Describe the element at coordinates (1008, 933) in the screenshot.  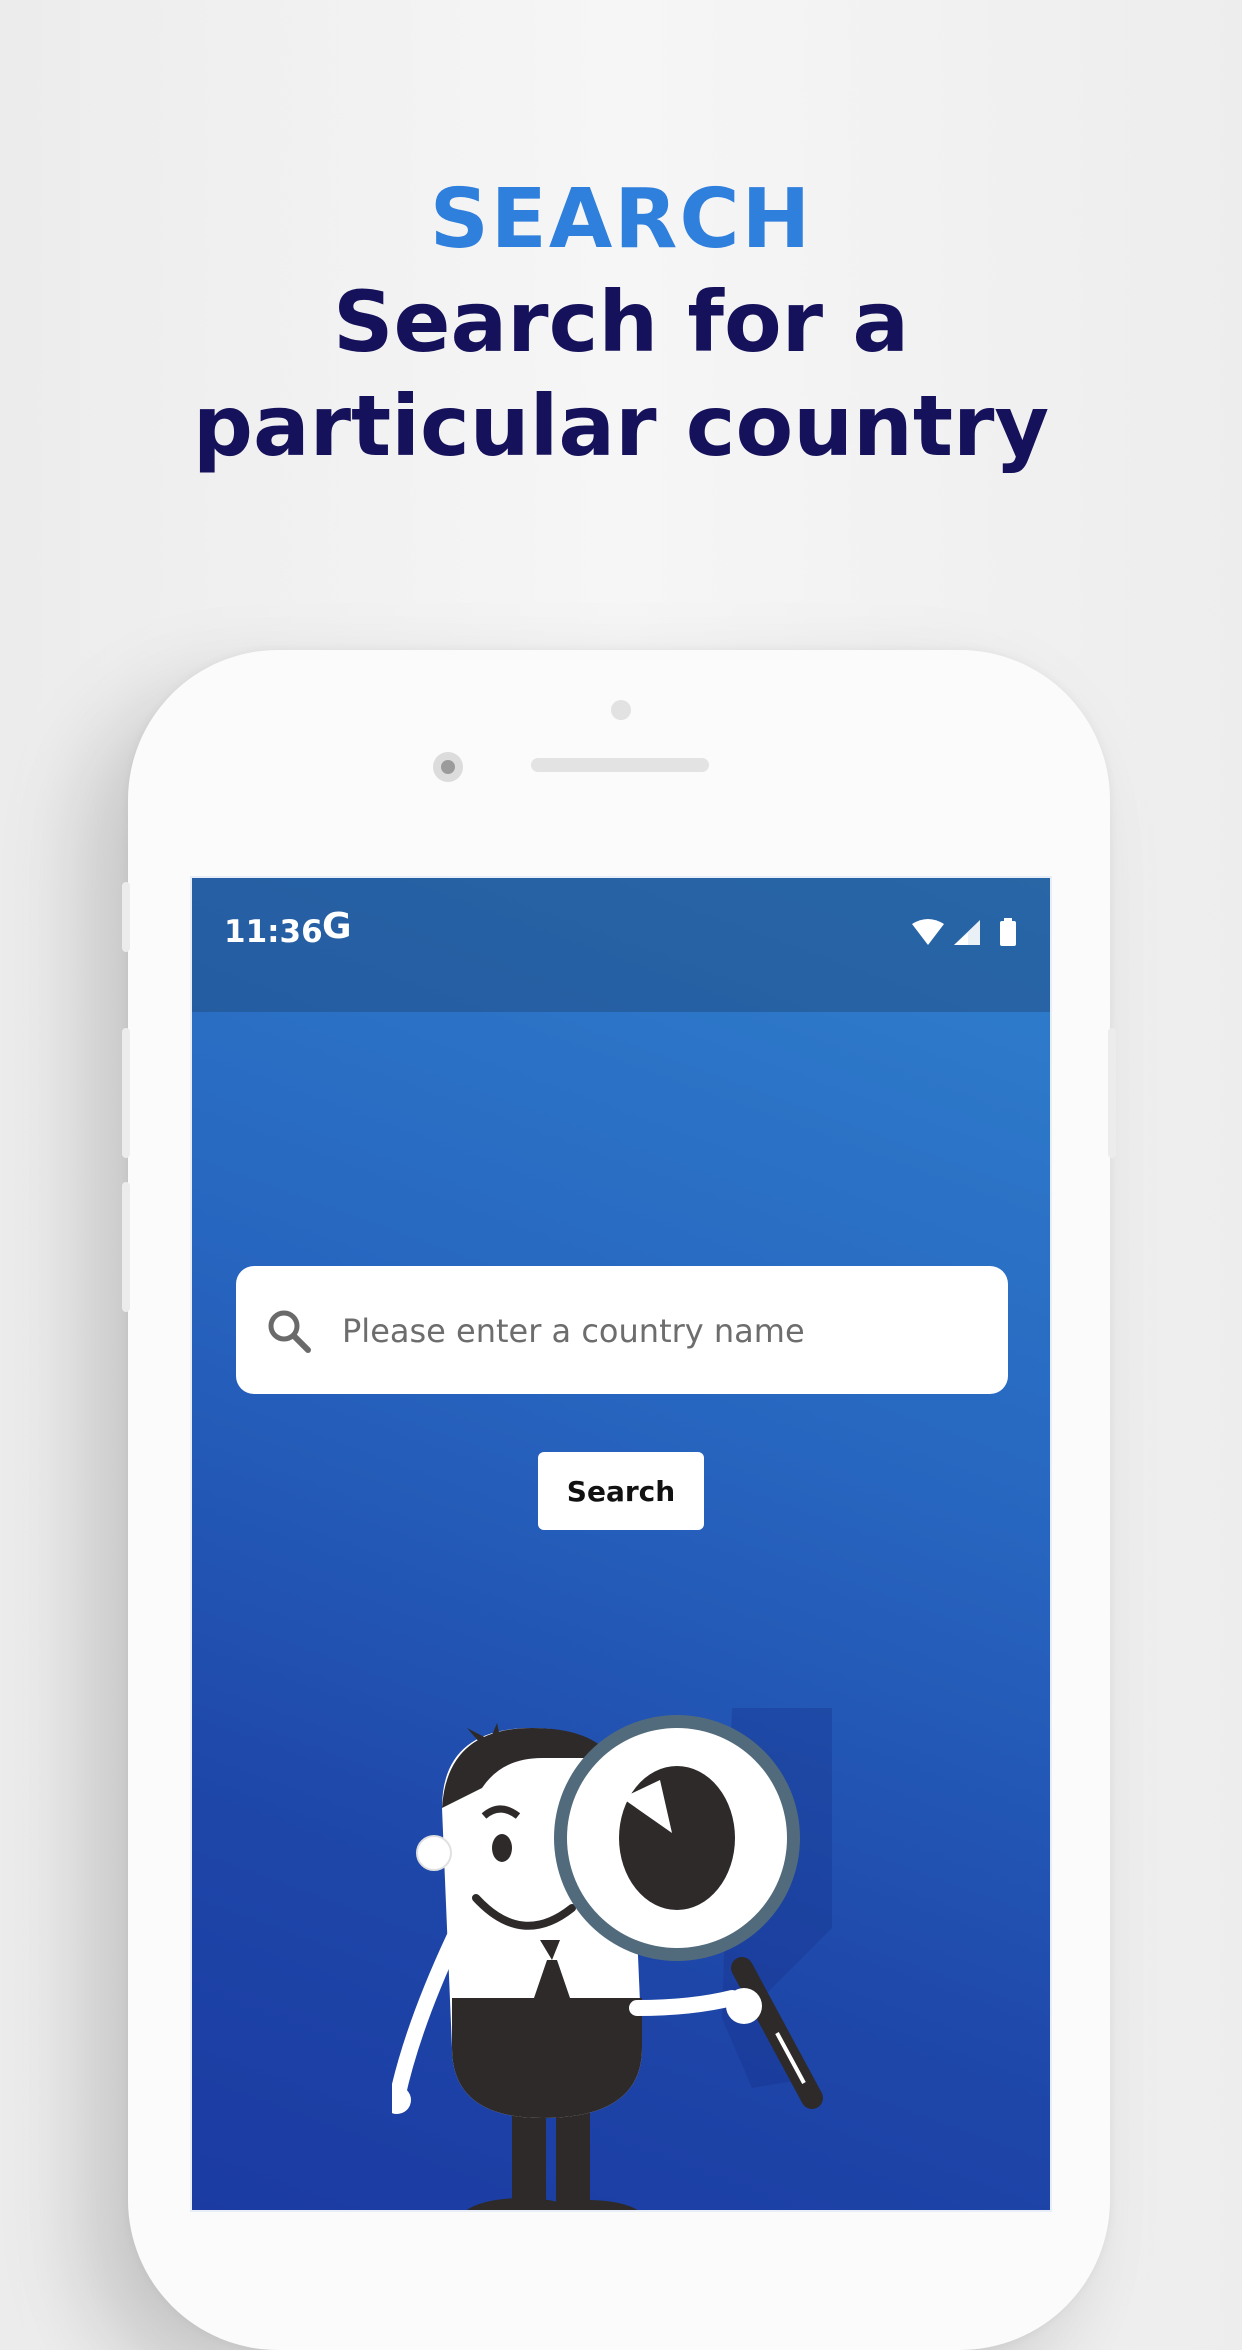
I see `battery-icon` at that location.